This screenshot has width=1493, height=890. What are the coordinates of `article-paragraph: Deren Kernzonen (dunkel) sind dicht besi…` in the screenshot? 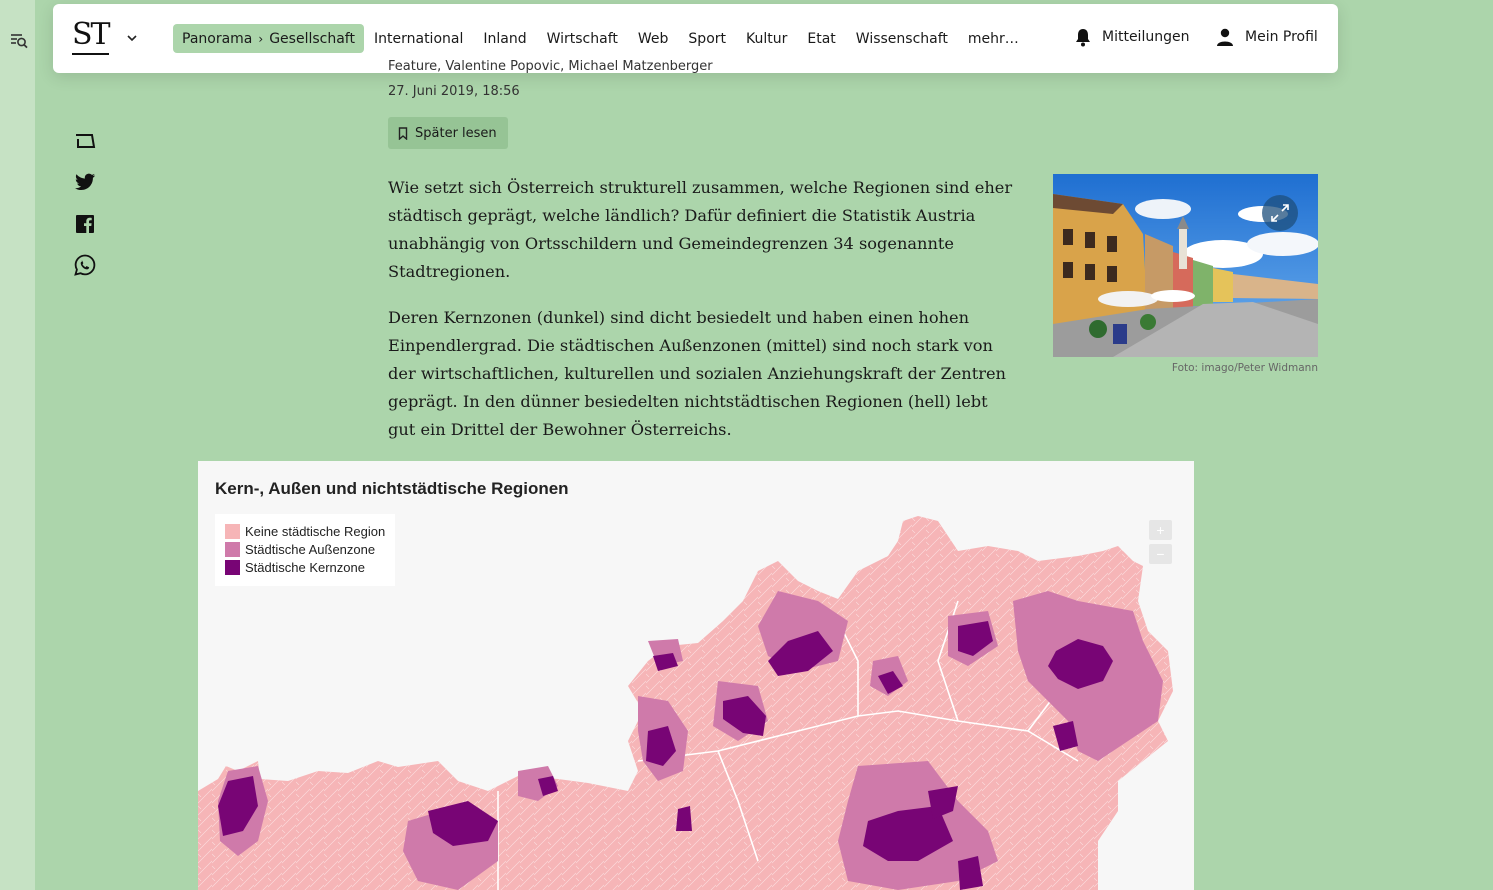 It's located at (697, 373).